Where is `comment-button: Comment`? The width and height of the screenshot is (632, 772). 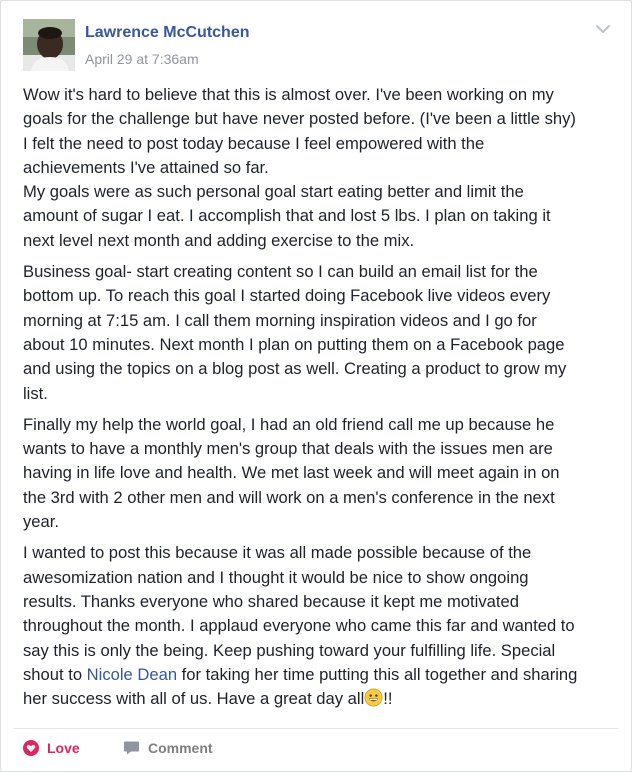 comment-button: Comment is located at coordinates (168, 748).